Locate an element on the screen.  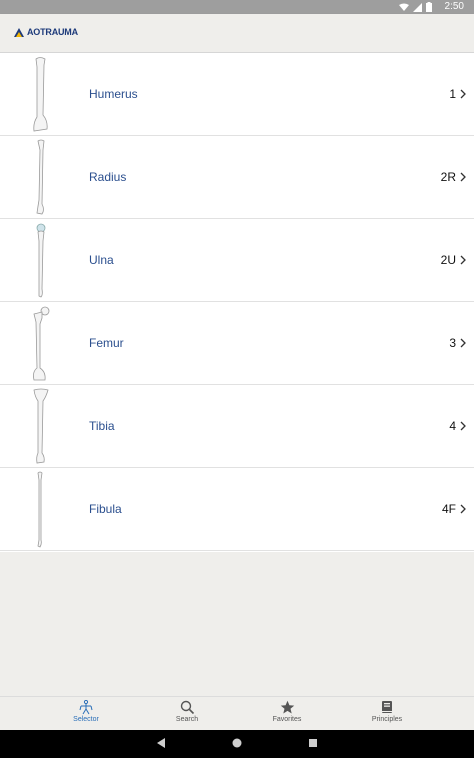
tibia-bone-image is located at coordinates (41, 426).